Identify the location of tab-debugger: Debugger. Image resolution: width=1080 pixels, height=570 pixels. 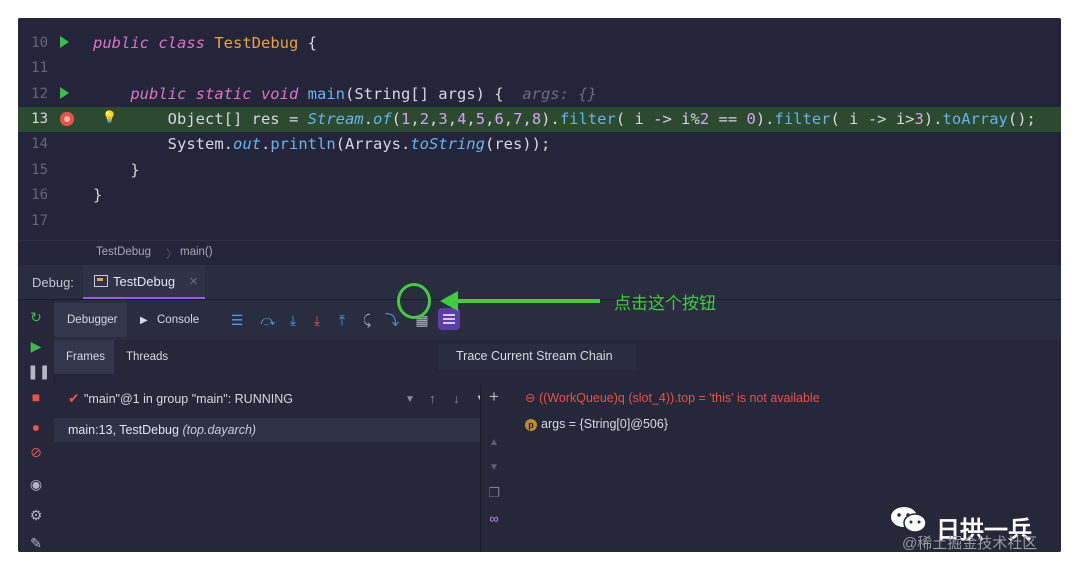
(90, 320).